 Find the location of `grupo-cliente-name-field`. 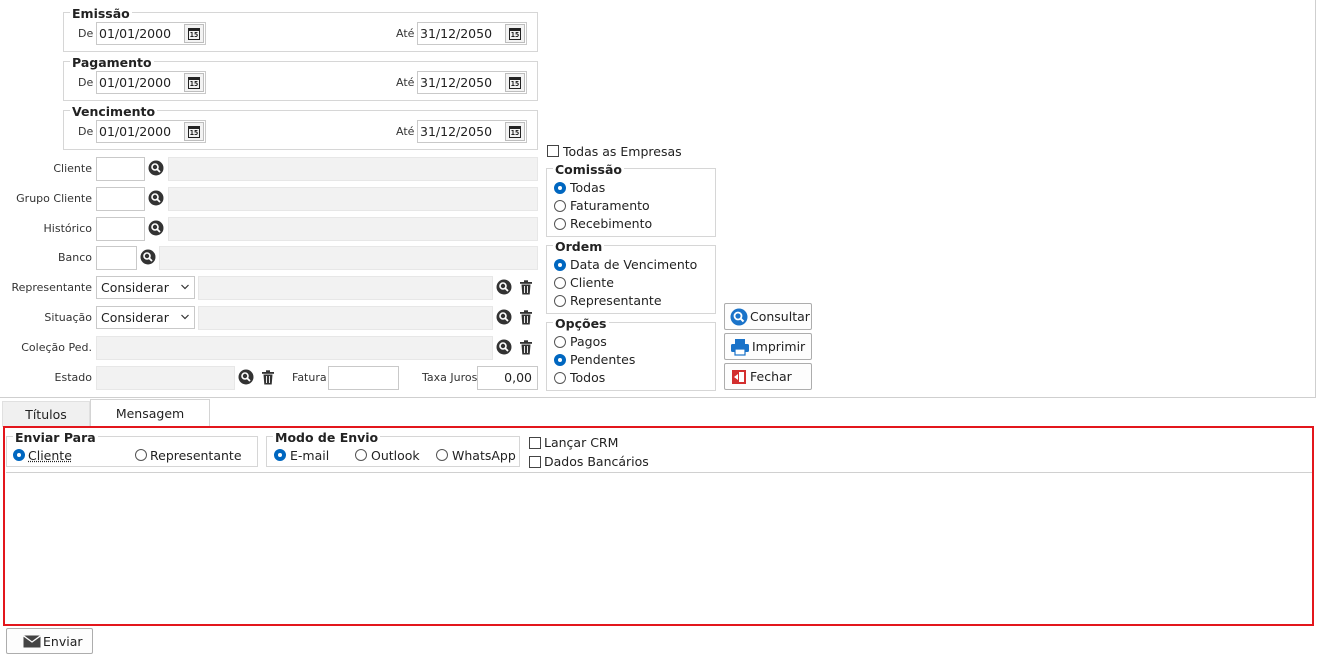

grupo-cliente-name-field is located at coordinates (353, 199).